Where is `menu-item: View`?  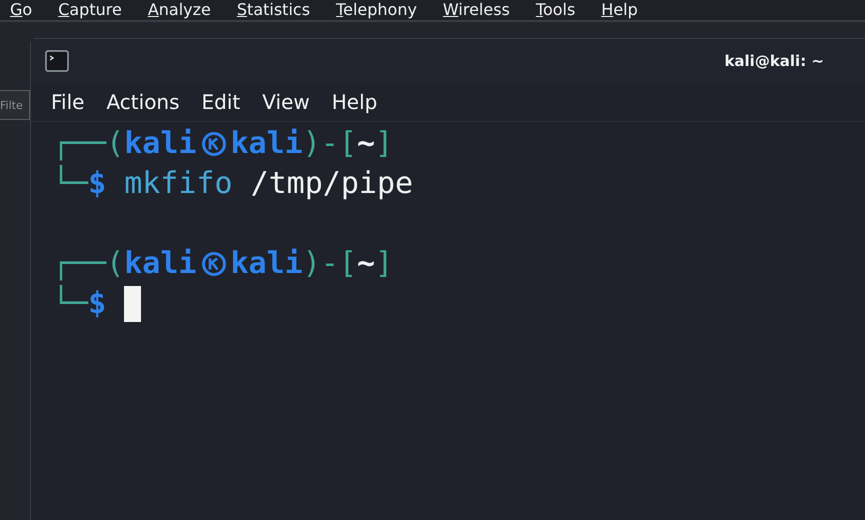 menu-item: View is located at coordinates (286, 102).